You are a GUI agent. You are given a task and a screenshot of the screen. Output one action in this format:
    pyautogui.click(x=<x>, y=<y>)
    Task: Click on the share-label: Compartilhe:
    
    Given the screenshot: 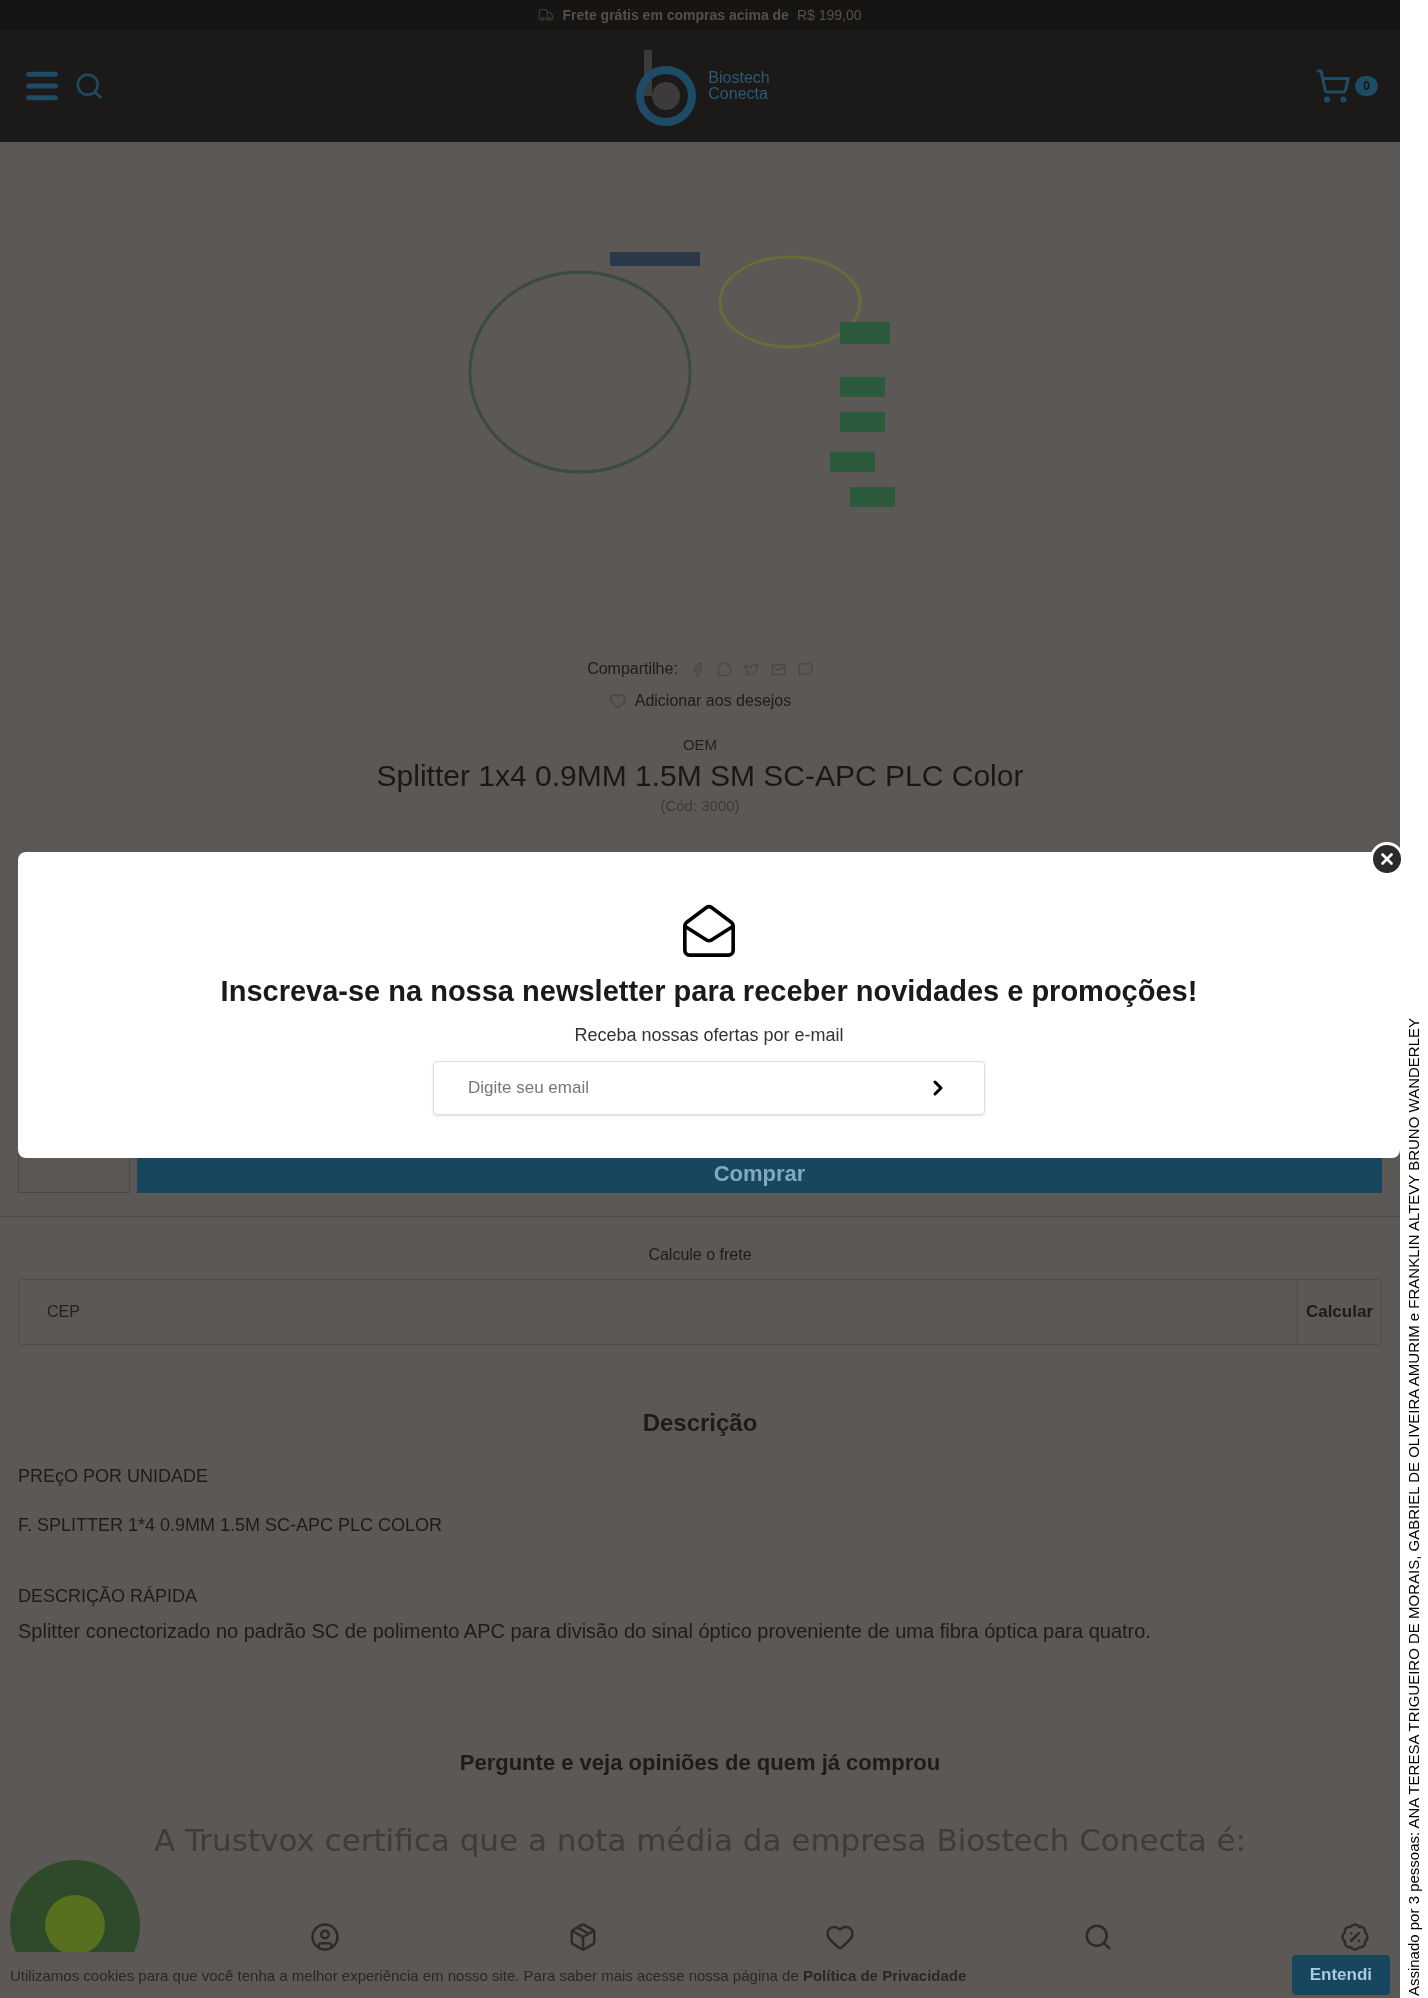 What is the action you would take?
    pyautogui.click(x=632, y=669)
    